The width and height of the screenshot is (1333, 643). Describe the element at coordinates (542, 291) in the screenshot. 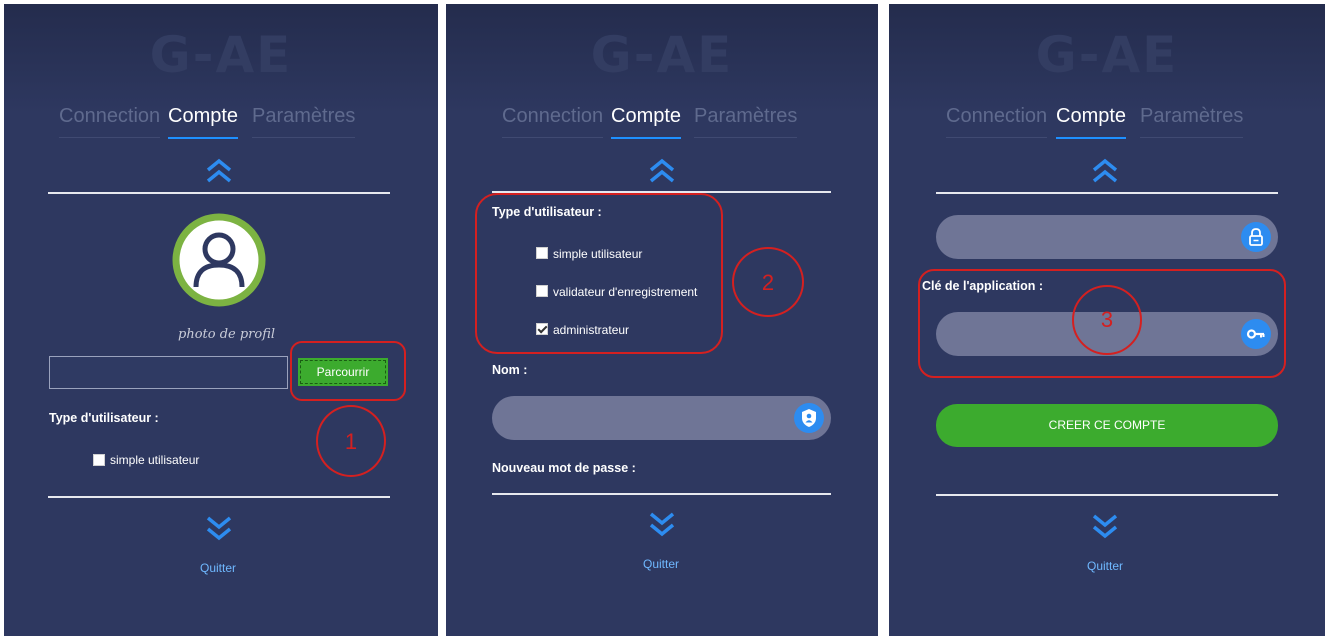

I see `checkbox-validateur` at that location.